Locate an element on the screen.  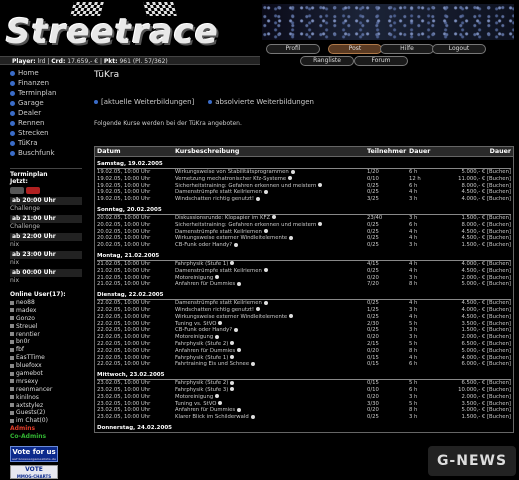
site-logo: Streetrace is located at coordinates (112, 32).